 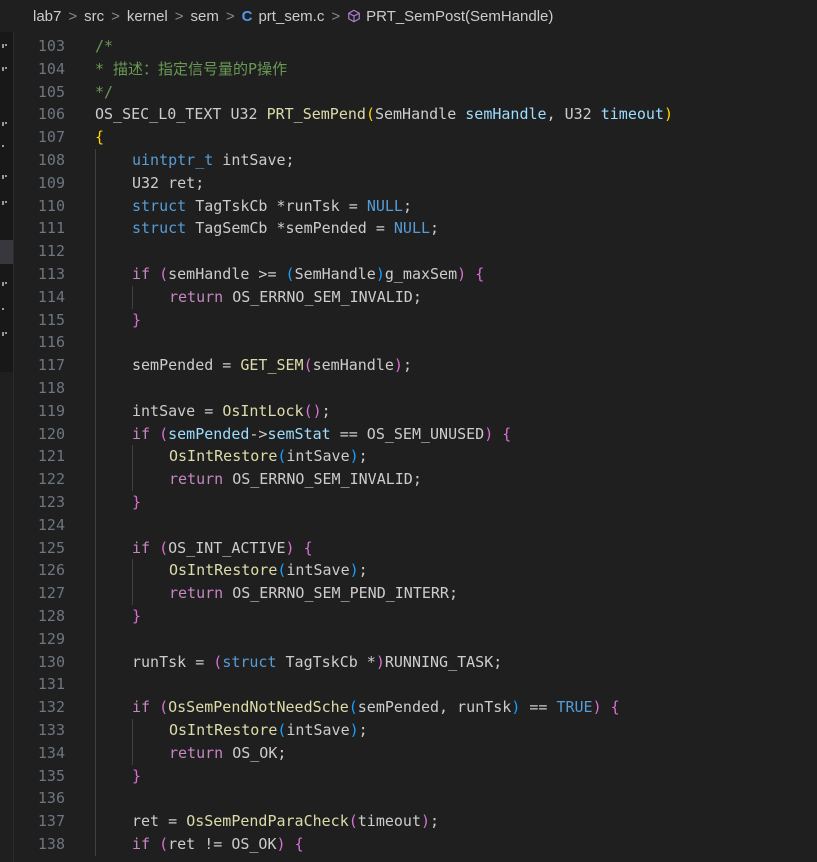 What do you see at coordinates (415, 571) in the screenshot?
I see `code-line: 126 OsIntRestore(intSave);` at bounding box center [415, 571].